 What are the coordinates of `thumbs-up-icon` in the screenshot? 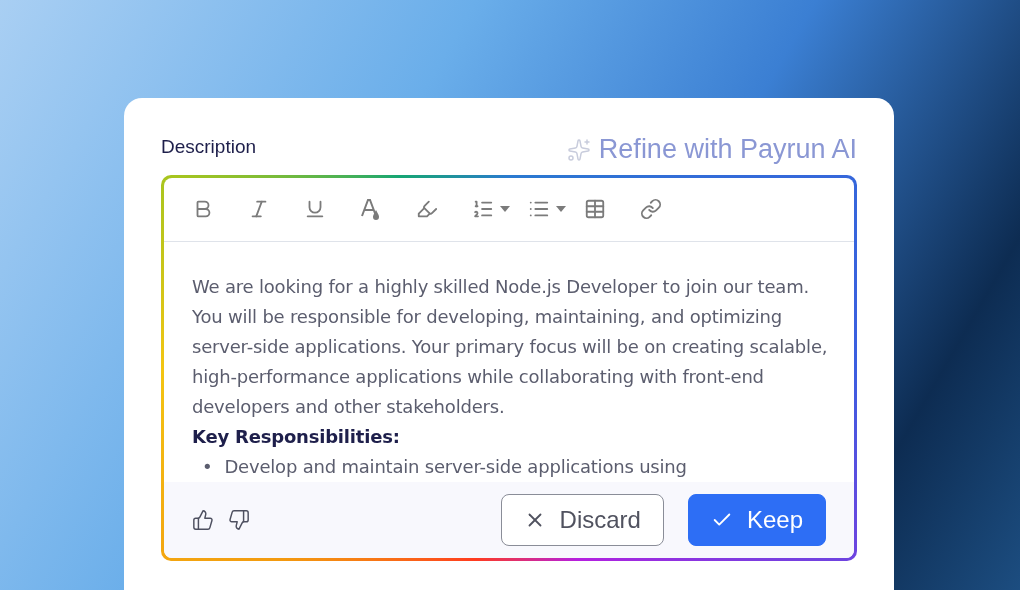 It's located at (203, 519).